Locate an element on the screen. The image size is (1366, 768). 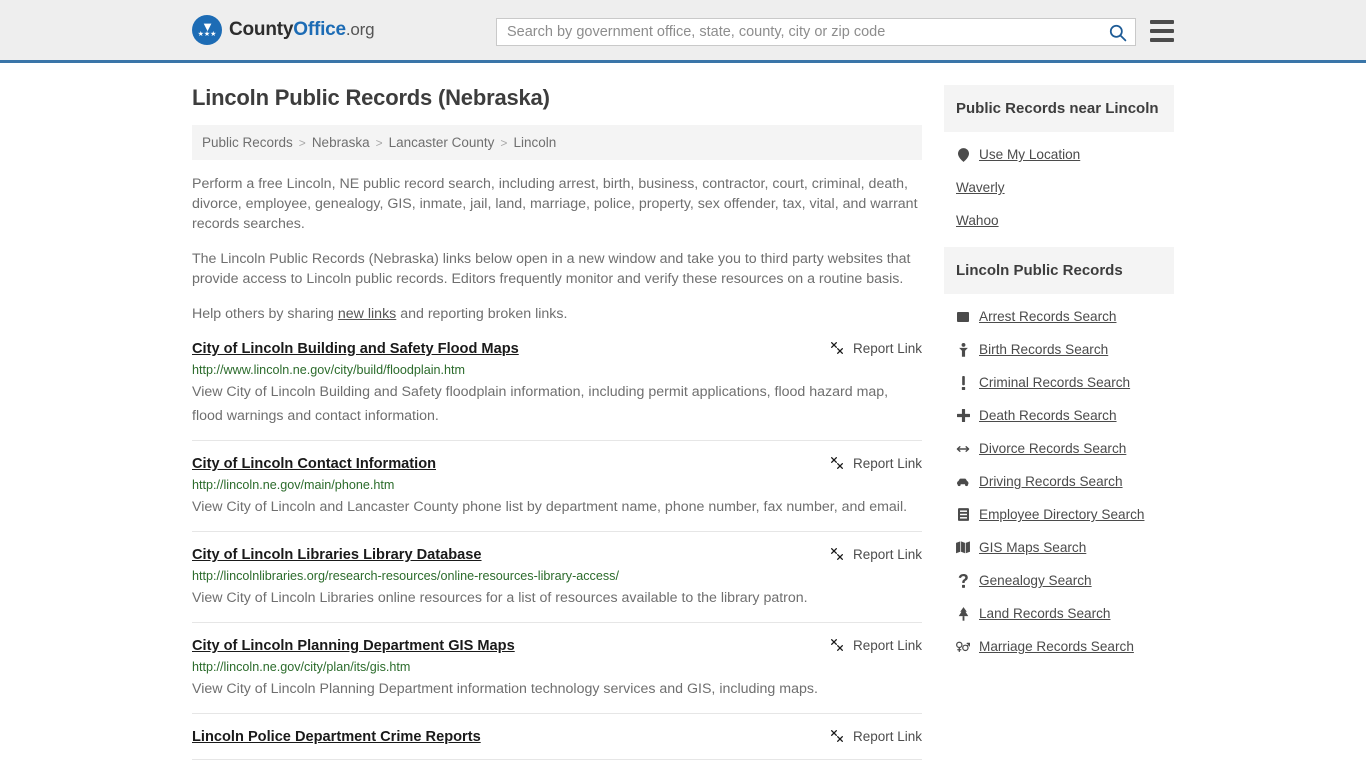
sidebar-item-death-records: Death Records Search is located at coordinates (1065, 415).